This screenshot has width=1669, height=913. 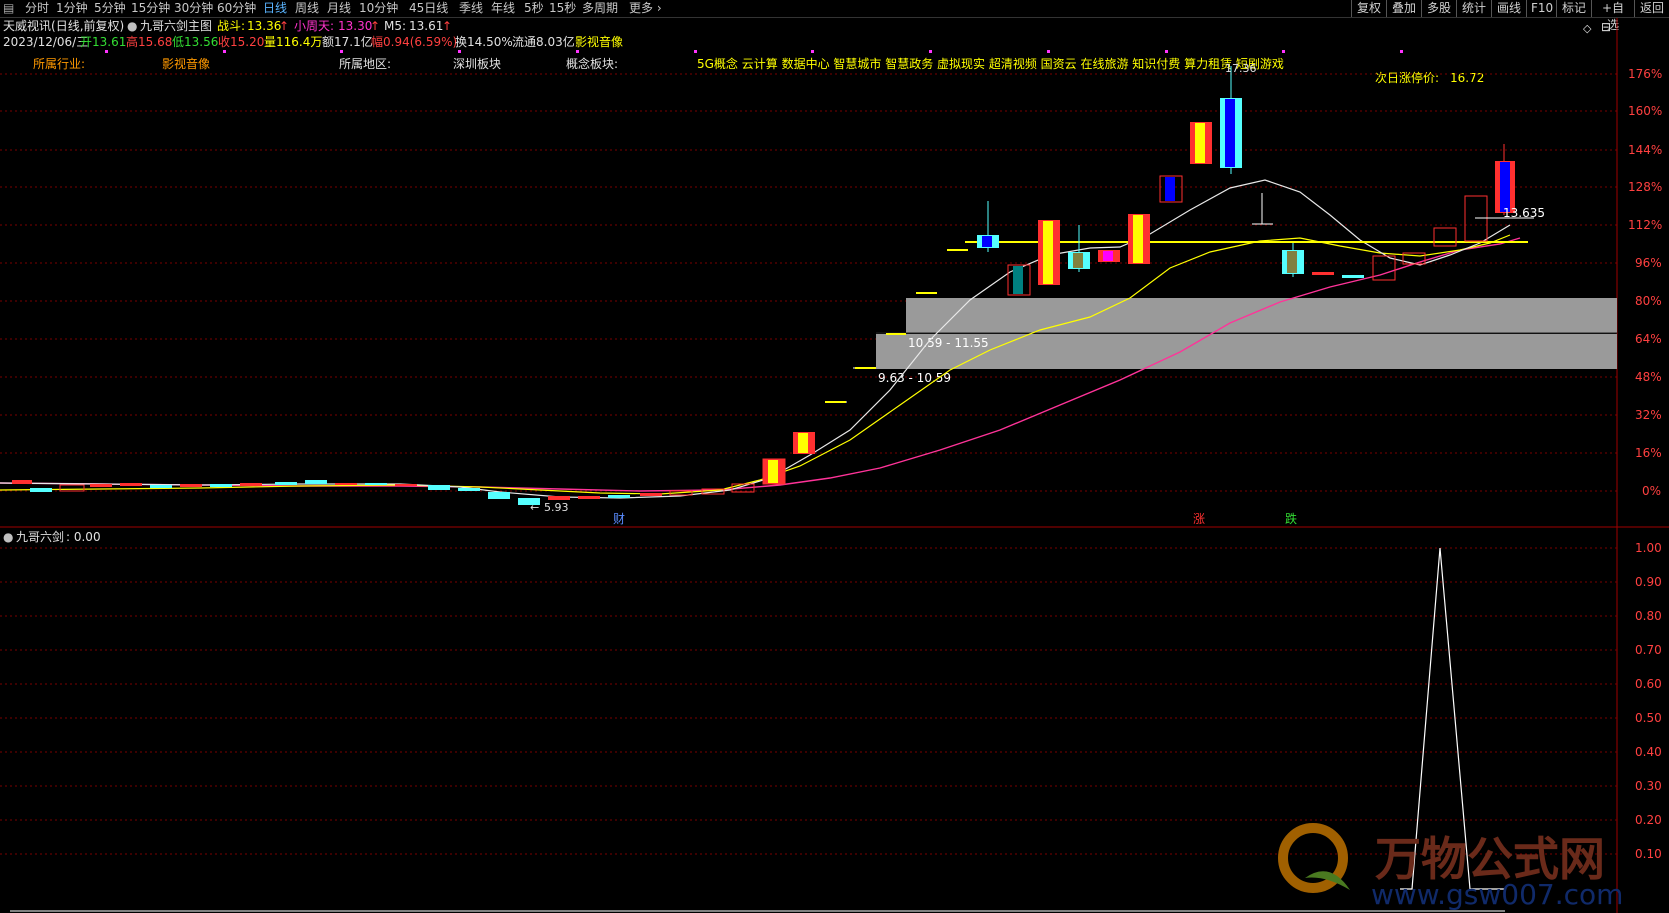 What do you see at coordinates (1648, 752) in the screenshot?
I see `sub-y-tick: 0.40` at bounding box center [1648, 752].